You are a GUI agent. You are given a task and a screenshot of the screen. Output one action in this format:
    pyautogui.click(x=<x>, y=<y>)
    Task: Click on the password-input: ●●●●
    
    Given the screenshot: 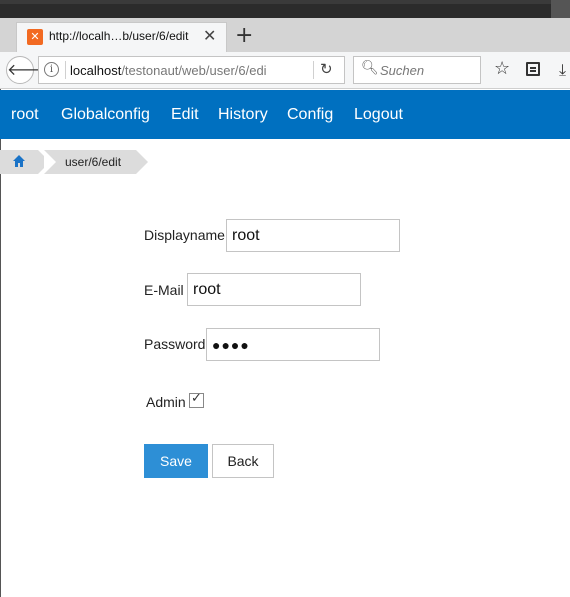 What is the action you would take?
    pyautogui.click(x=293, y=344)
    